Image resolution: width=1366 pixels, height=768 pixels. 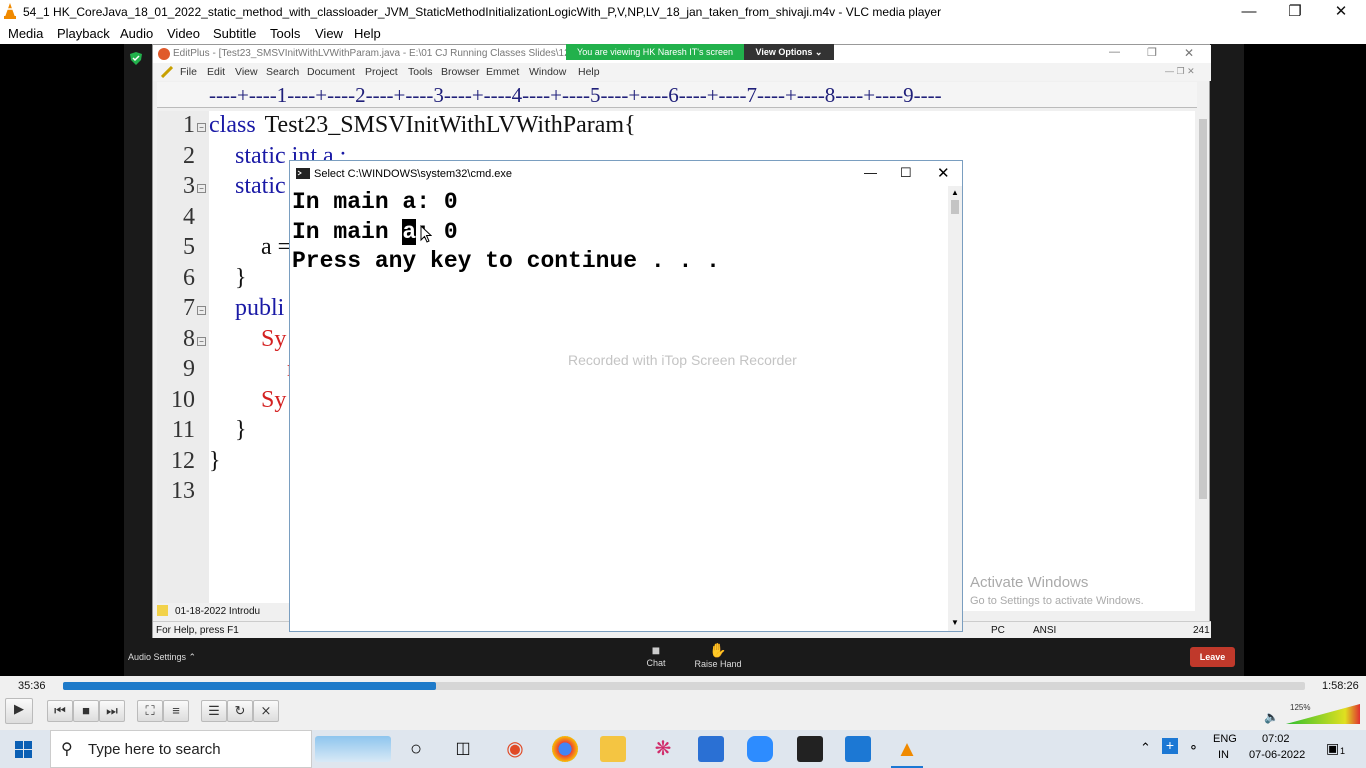 What do you see at coordinates (183, 361) in the screenshot?
I see `line-number-gutter: 1 2 3 4 5 6 7 8 9 10 11 12 13 − − − −` at bounding box center [183, 361].